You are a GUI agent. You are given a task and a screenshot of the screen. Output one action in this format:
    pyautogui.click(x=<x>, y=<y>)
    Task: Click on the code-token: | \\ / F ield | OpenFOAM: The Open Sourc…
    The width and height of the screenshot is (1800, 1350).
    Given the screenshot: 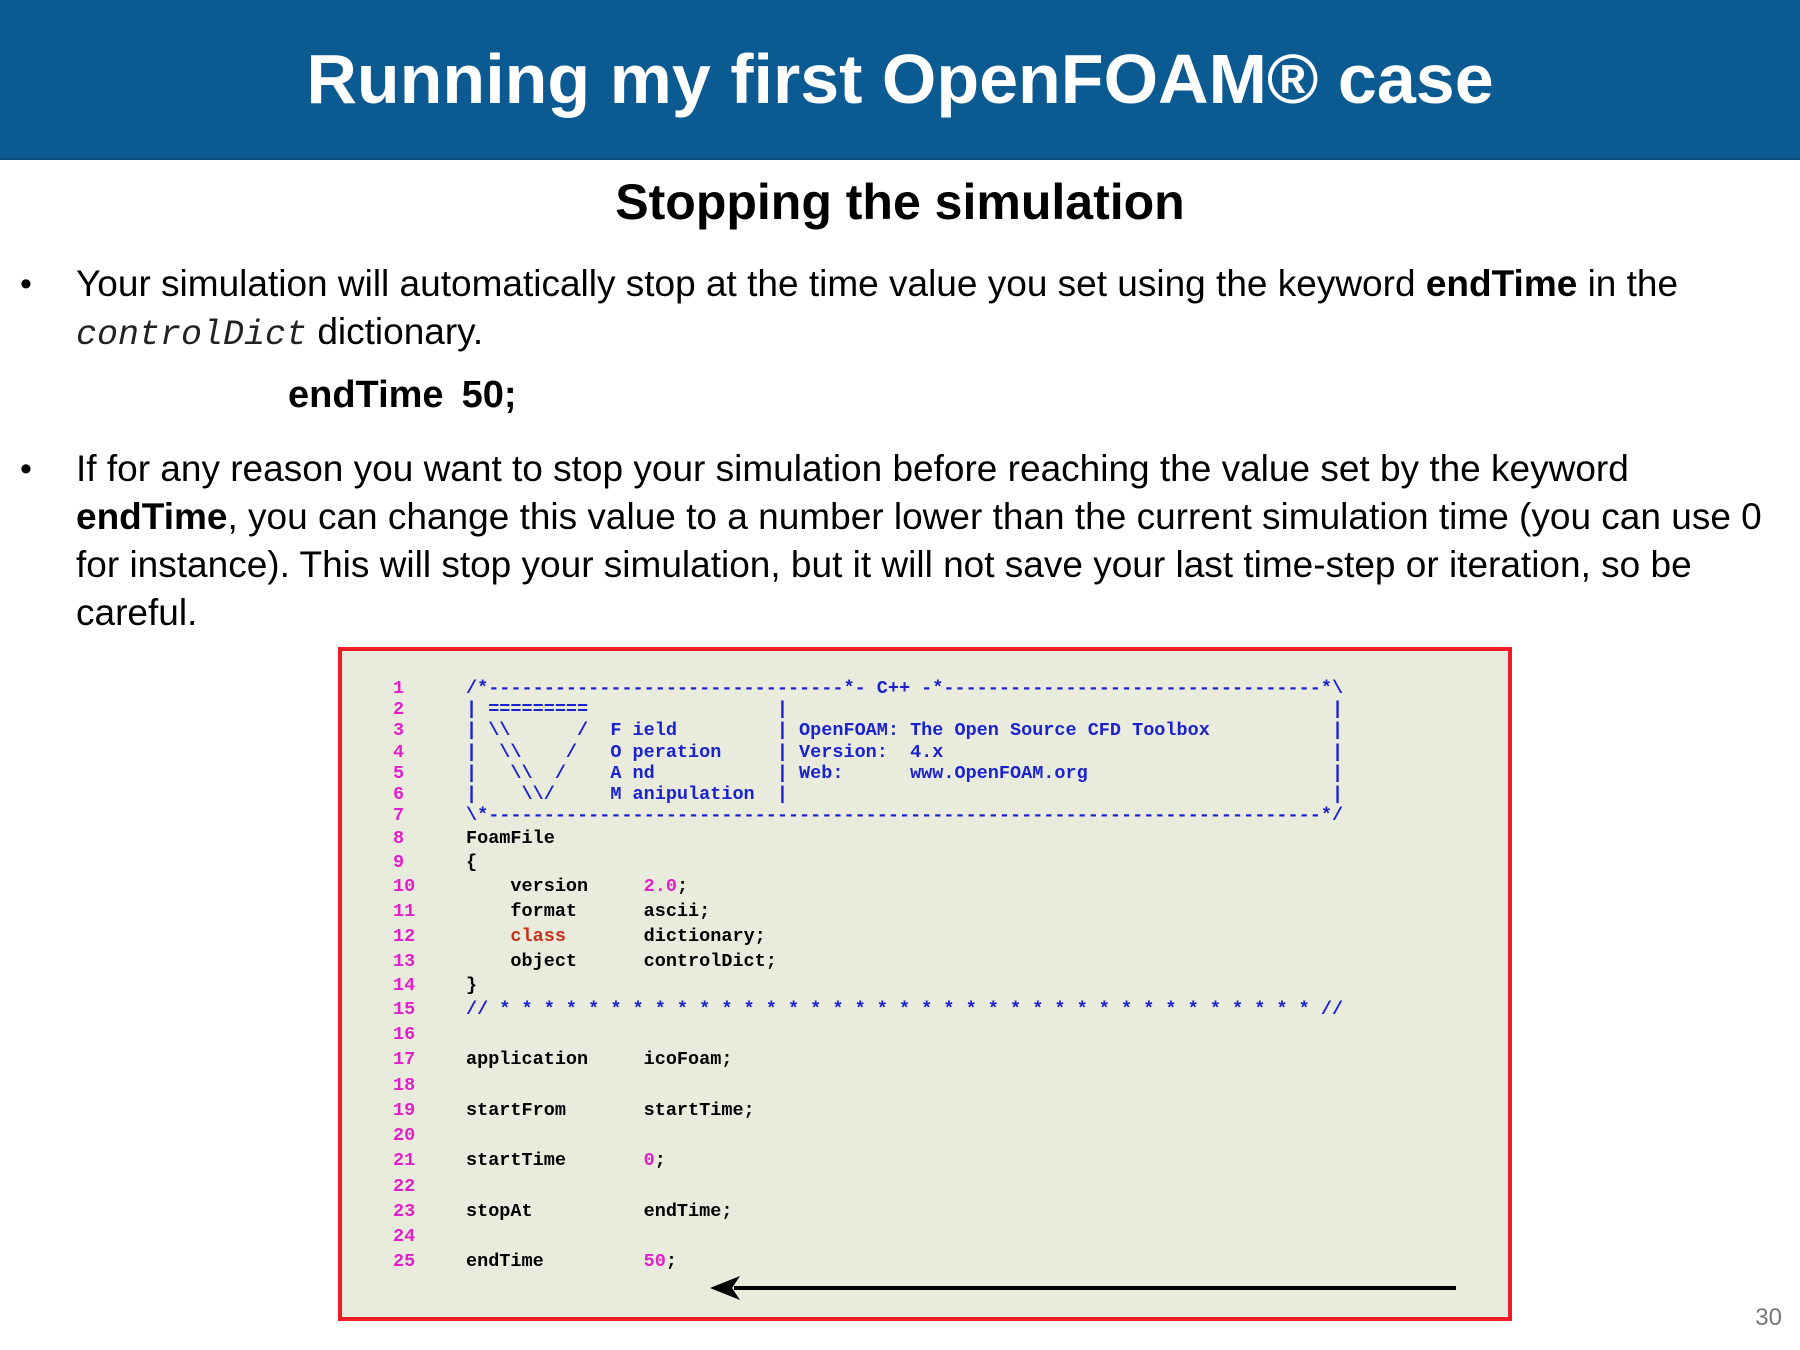 What is the action you would take?
    pyautogui.click(x=905, y=731)
    